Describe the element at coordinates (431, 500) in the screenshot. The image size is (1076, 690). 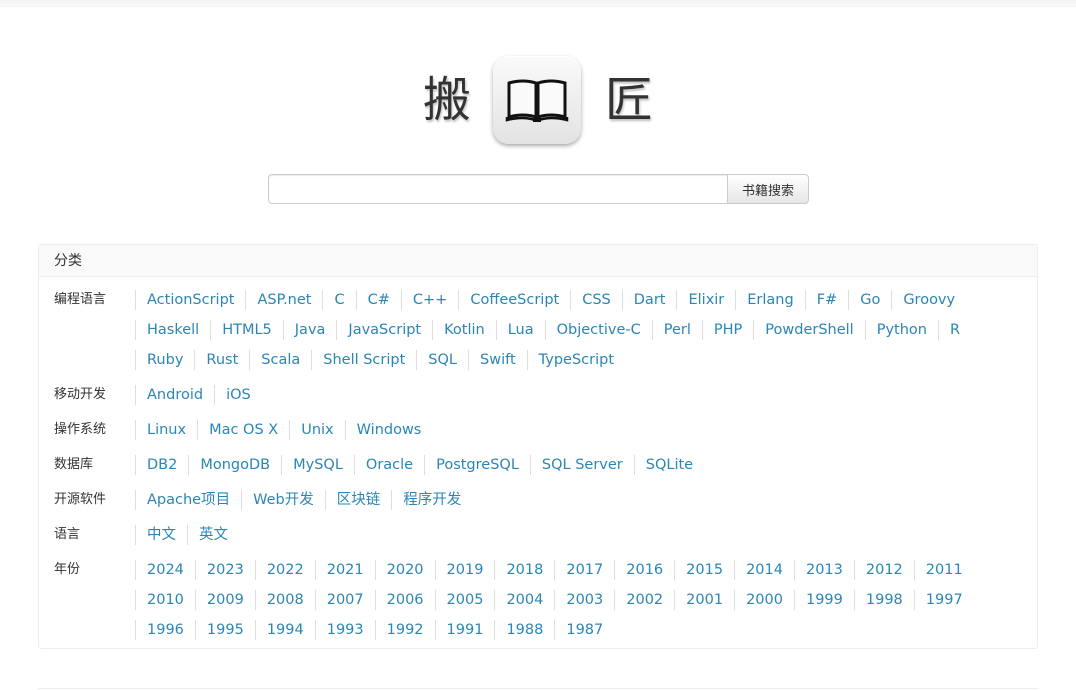
I see `category-link: 程序开发` at that location.